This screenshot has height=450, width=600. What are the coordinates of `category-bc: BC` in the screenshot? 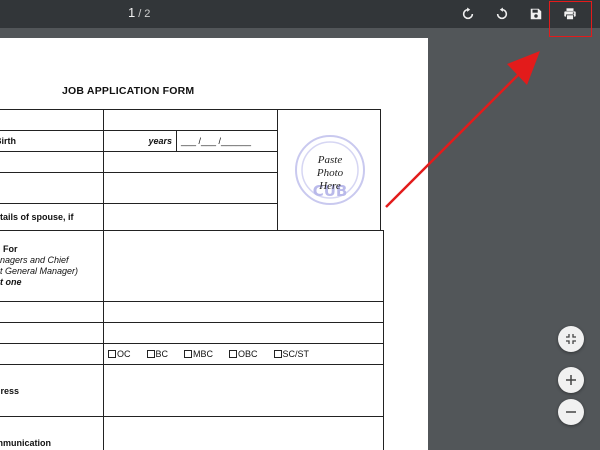 It's located at (157, 354).